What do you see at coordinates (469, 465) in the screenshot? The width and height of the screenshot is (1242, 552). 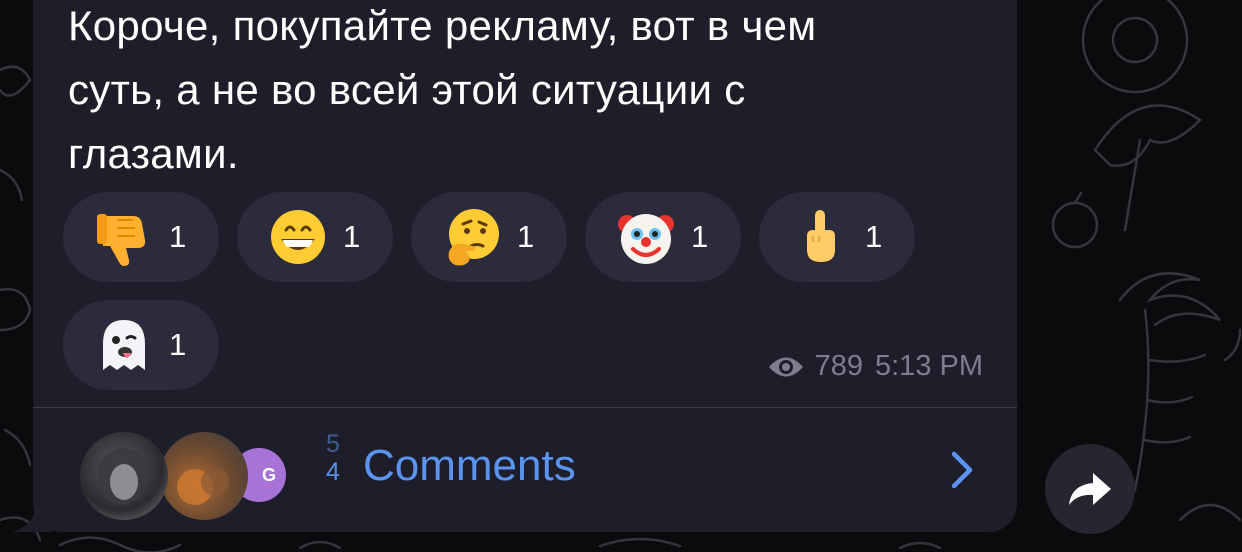 I see `comments-label: Comments` at bounding box center [469, 465].